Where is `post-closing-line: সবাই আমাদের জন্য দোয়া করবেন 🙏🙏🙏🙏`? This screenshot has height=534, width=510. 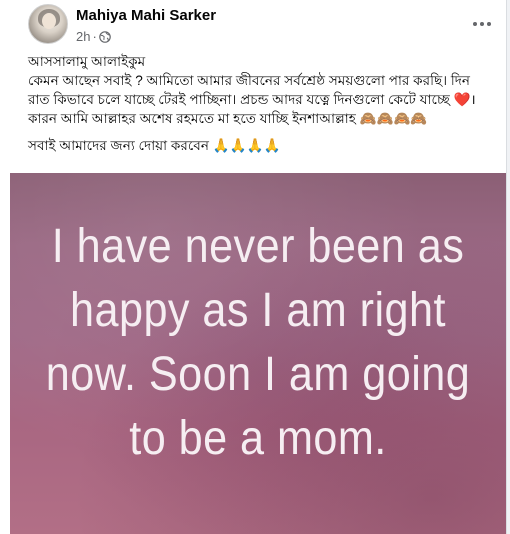
post-closing-line: সবাই আমাদের জন্য দোয়া করবেন 🙏🙏🙏🙏 is located at coordinates (154, 145).